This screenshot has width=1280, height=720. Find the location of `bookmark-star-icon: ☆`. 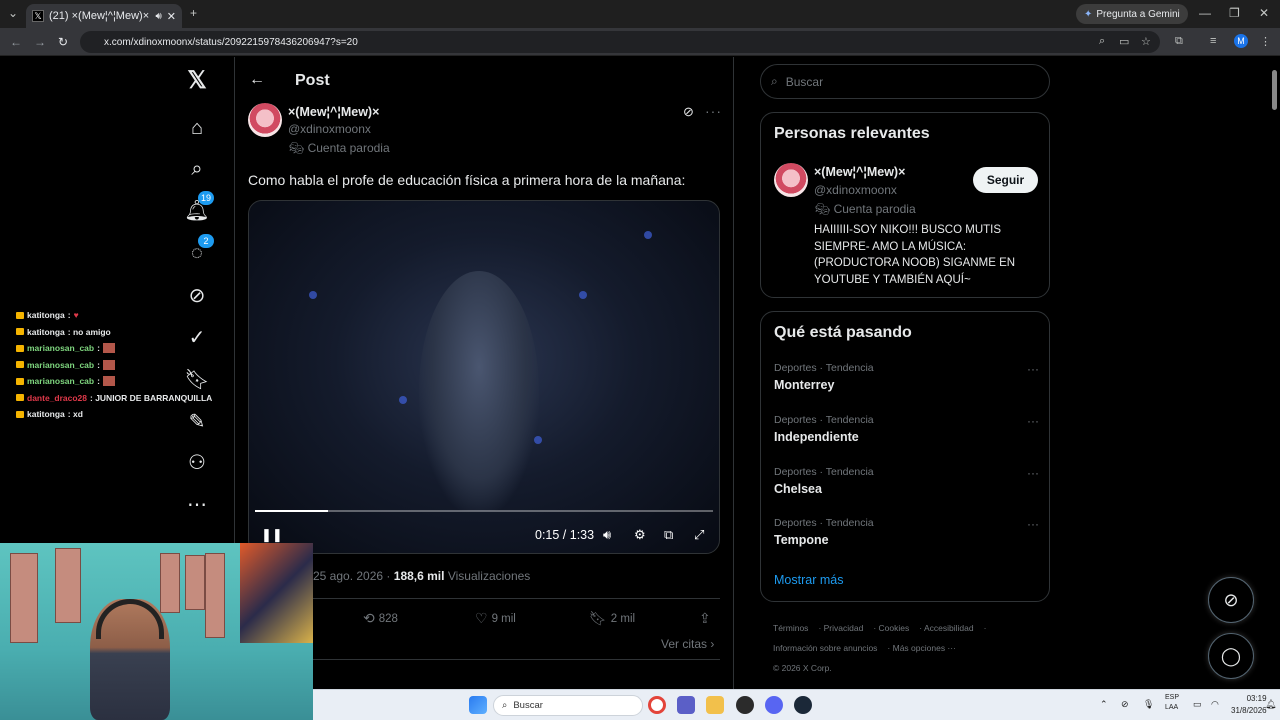

bookmark-star-icon: ☆ is located at coordinates (1146, 41).